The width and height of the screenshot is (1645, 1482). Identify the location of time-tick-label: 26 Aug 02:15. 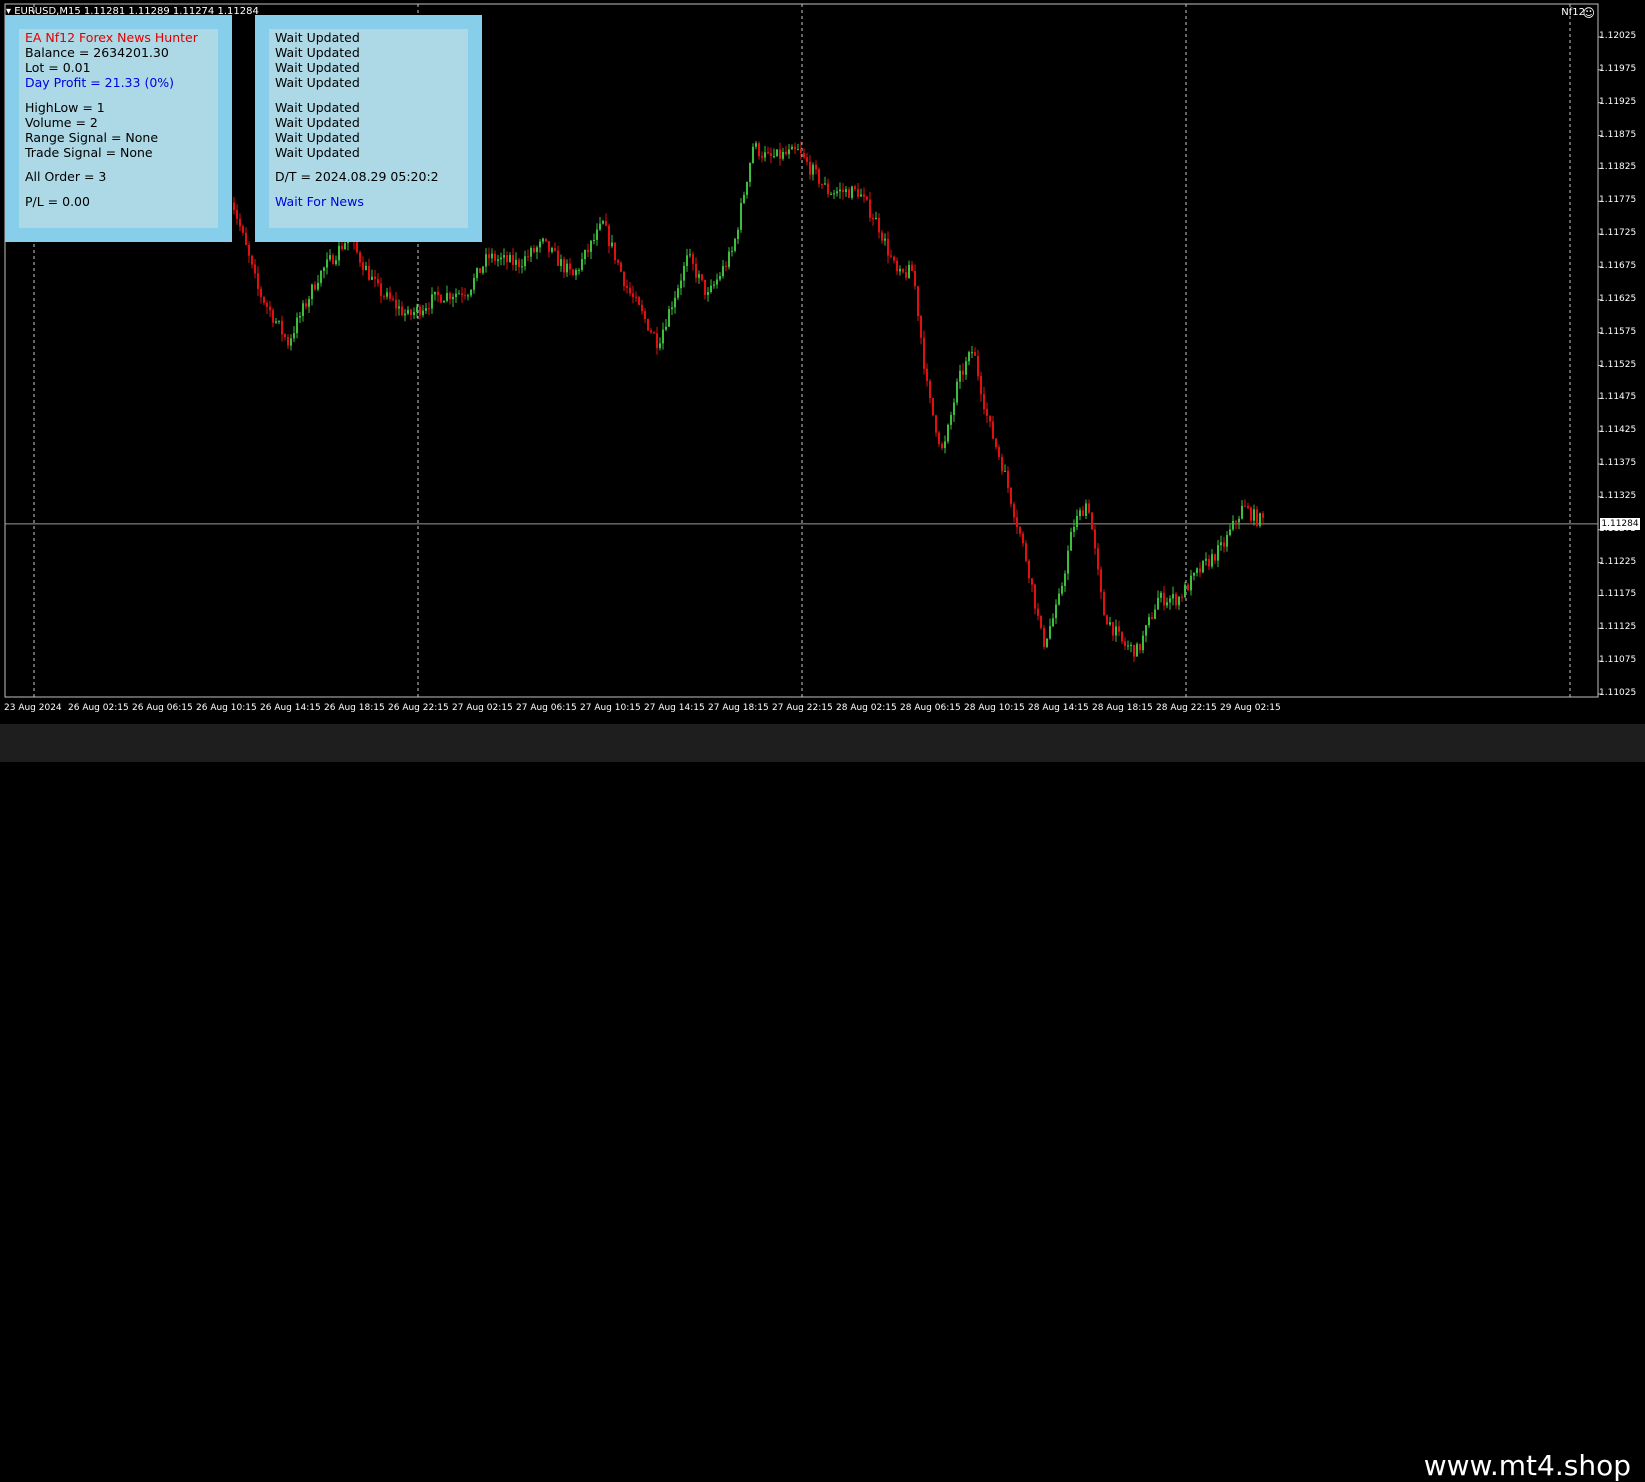
(98, 708).